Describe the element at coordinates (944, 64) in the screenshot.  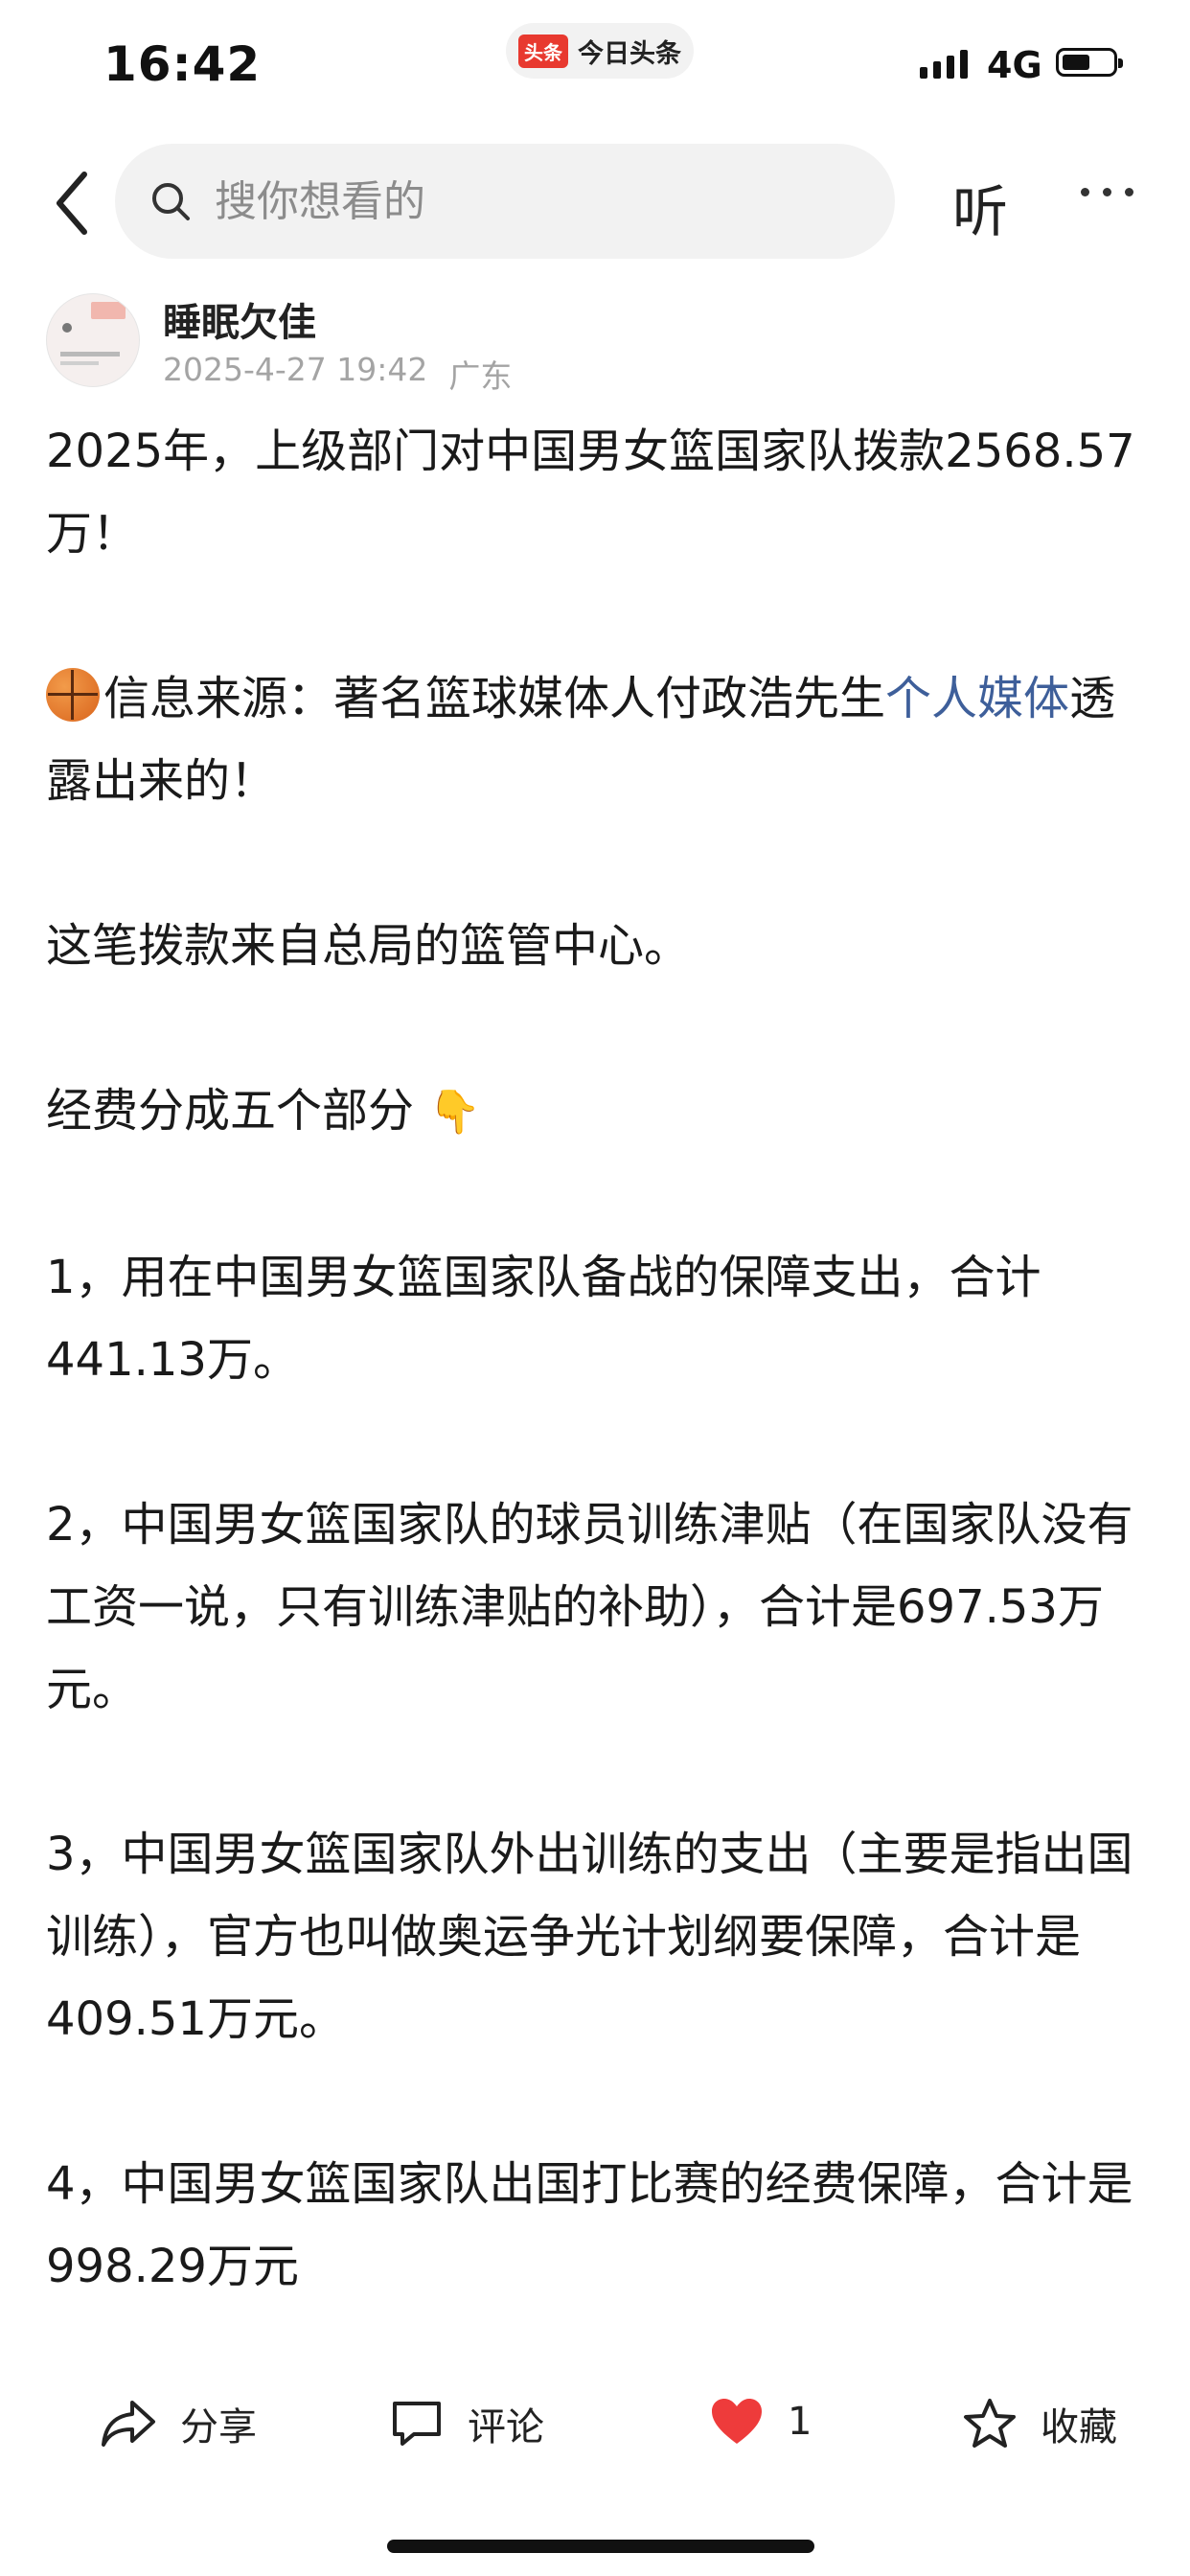
I see `signal-icon` at that location.